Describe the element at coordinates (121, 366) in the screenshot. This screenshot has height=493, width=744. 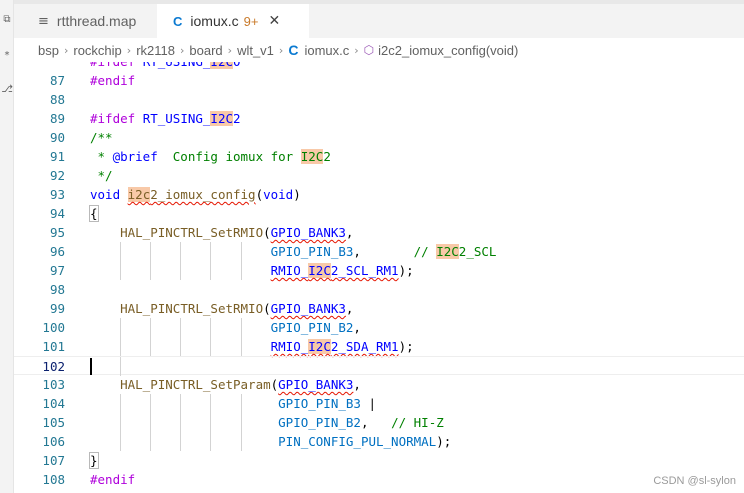
I see `indent-guide` at that location.